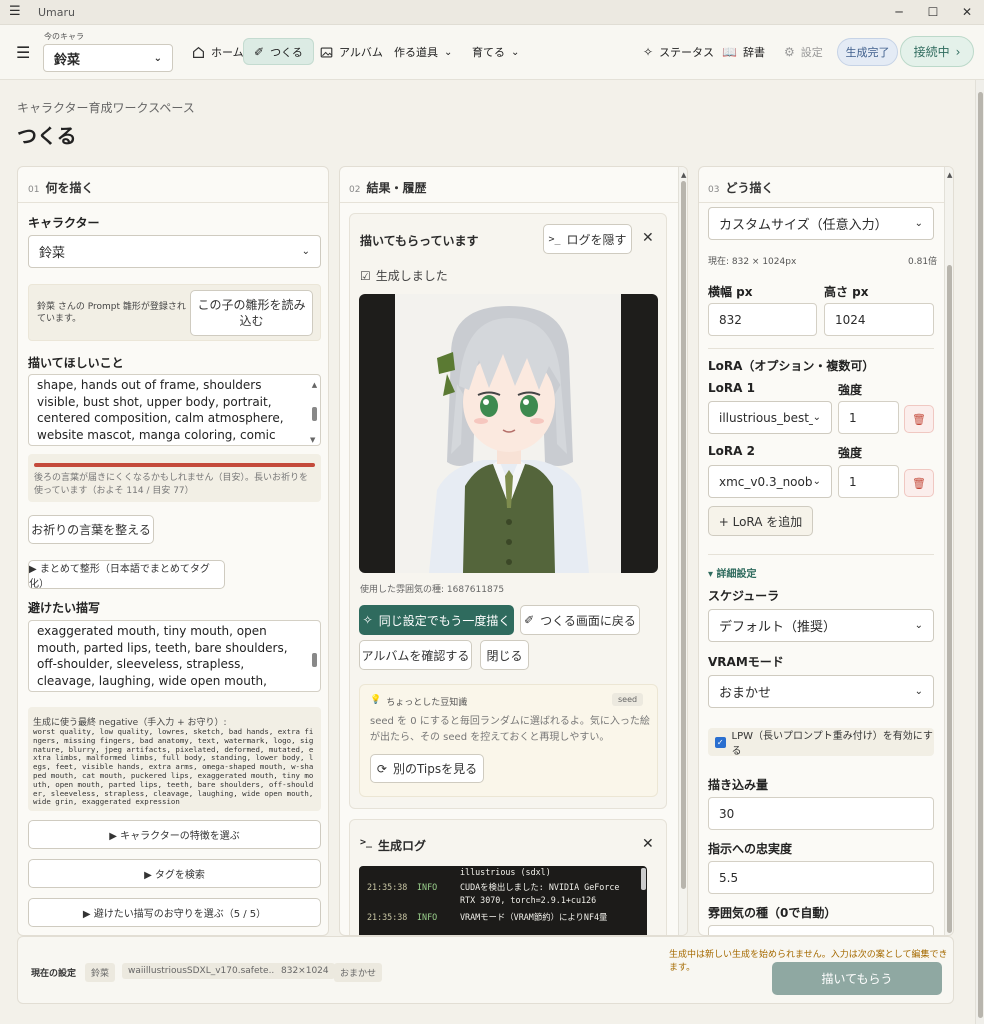  Describe the element at coordinates (91, 529) in the screenshot. I see `tidy-prayer-button: お祈りの言葉を整える` at that location.